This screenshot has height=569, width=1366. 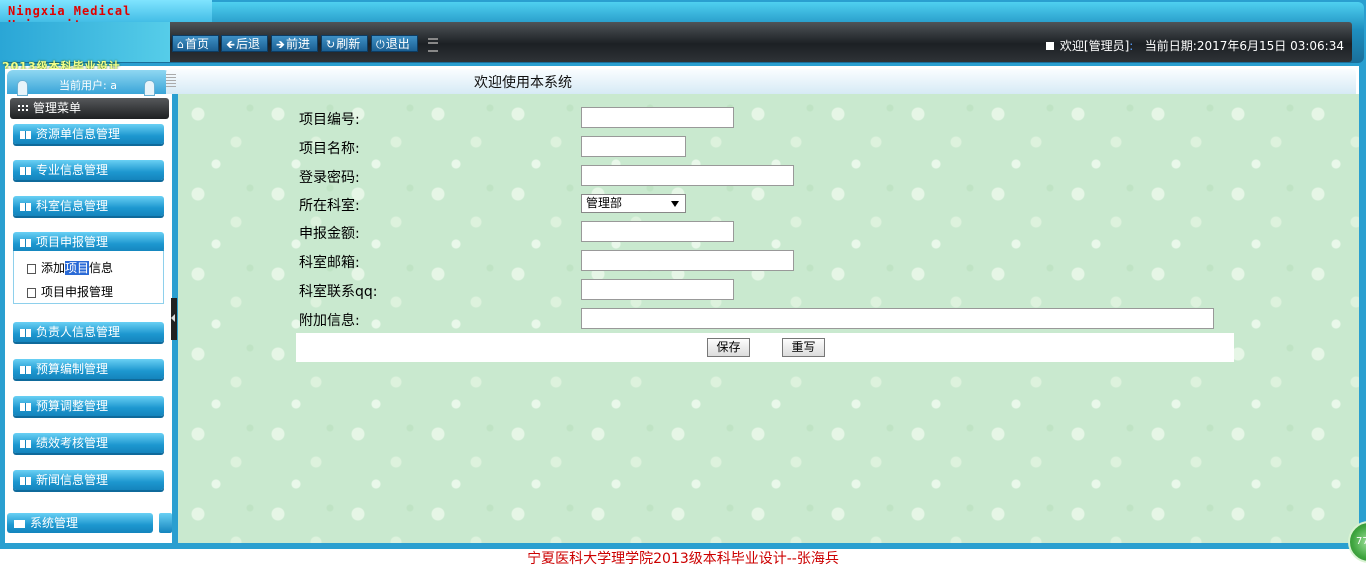 What do you see at coordinates (728, 347) in the screenshot?
I see `save-button: 保存` at bounding box center [728, 347].